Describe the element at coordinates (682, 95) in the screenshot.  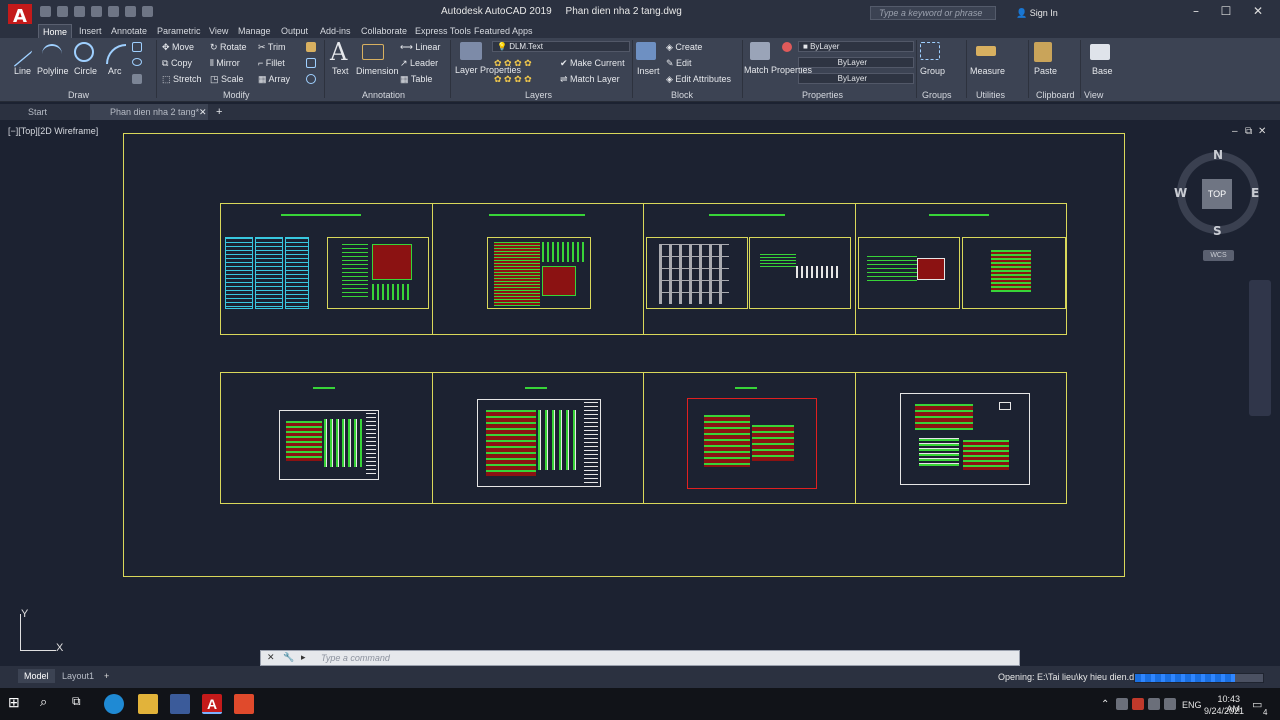
I see `block-group-label: Block` at that location.